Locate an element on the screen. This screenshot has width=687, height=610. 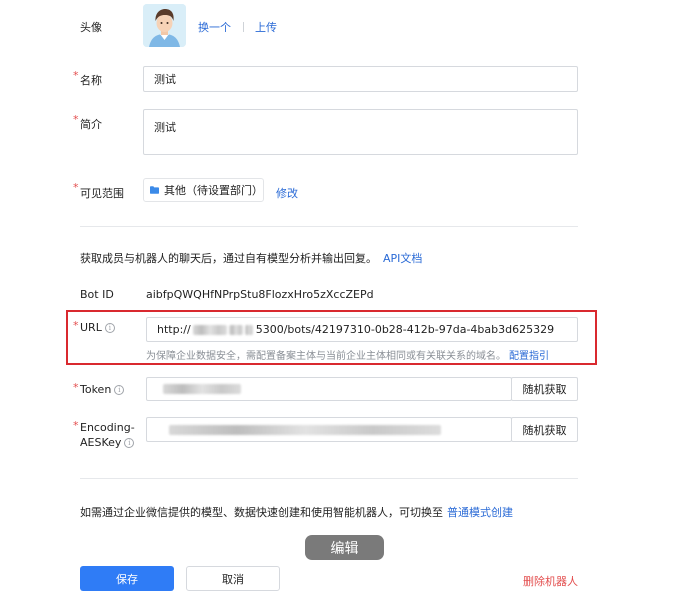
visibility-scope-text: 其他（待设置部门） is located at coordinates (213, 190).